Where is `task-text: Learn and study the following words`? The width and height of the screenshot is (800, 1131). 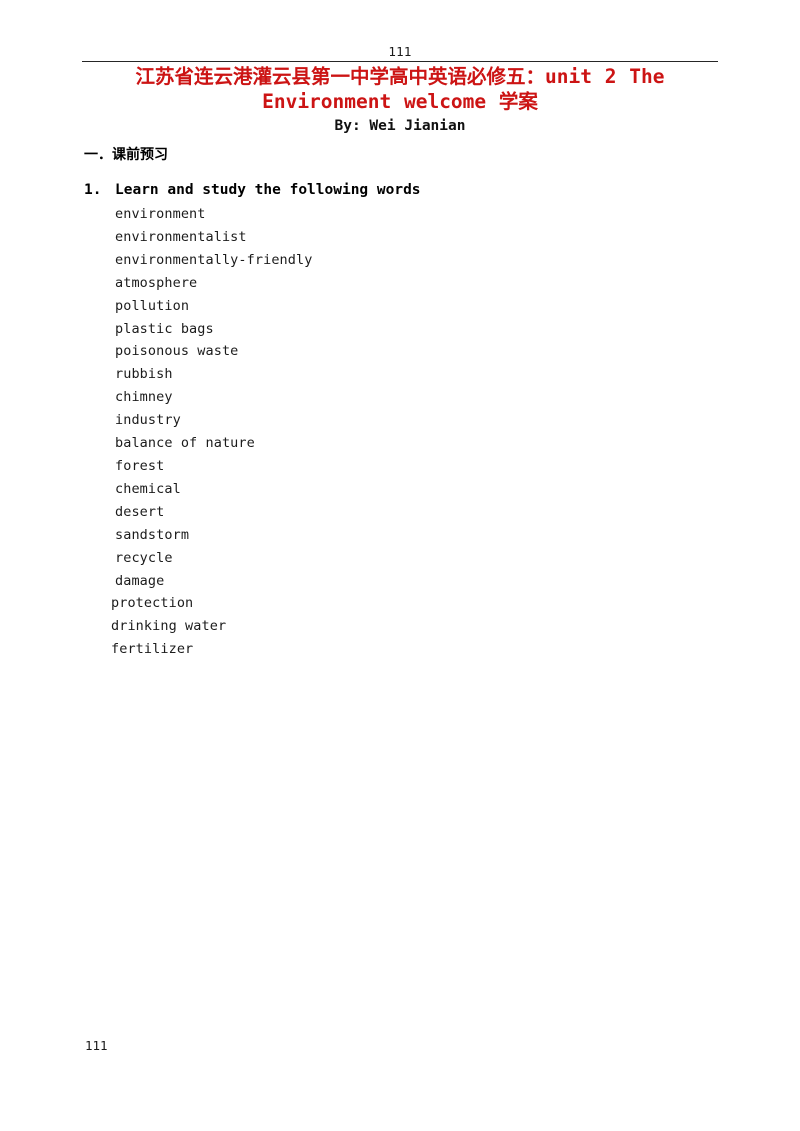 task-text: Learn and study the following words is located at coordinates (268, 190).